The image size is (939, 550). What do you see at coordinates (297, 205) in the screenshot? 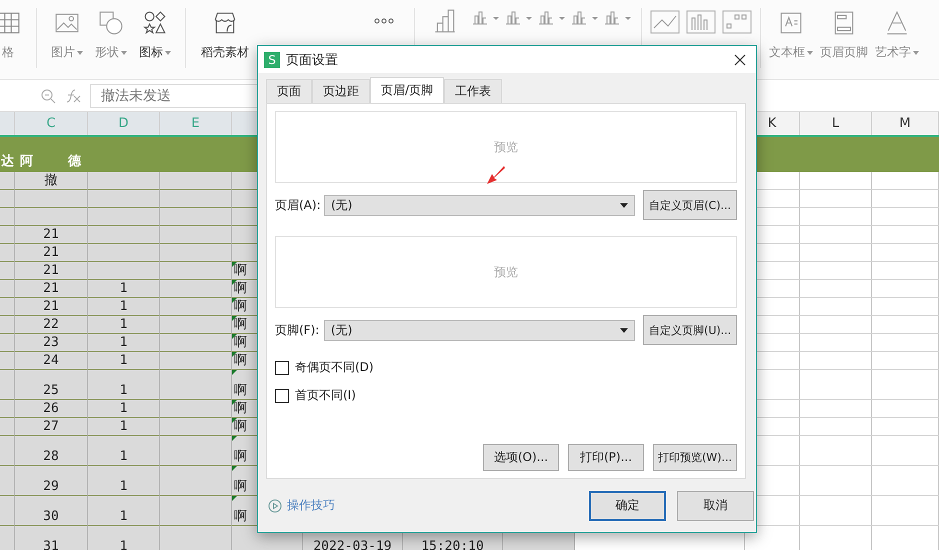
I see `field-label: 页眉(A):` at bounding box center [297, 205].